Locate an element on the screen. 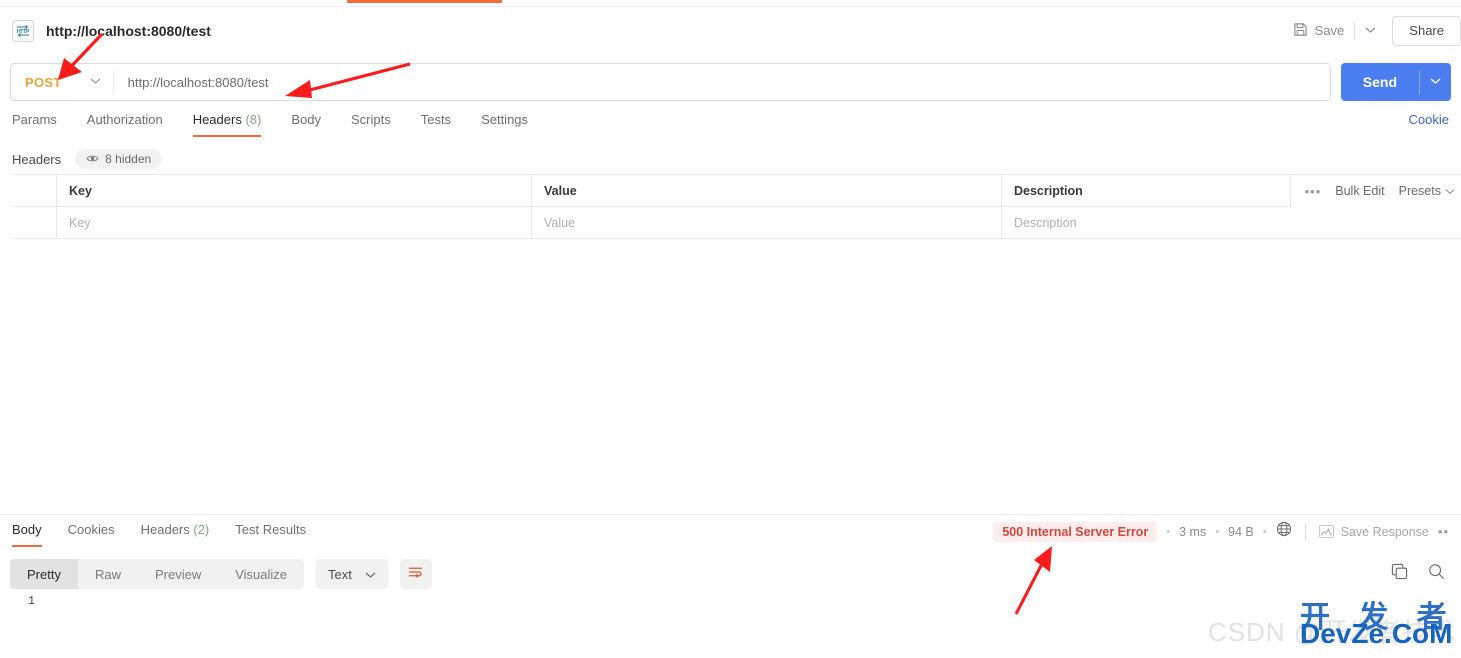 This screenshot has width=1461, height=658. select-all-cell is located at coordinates (34, 190).